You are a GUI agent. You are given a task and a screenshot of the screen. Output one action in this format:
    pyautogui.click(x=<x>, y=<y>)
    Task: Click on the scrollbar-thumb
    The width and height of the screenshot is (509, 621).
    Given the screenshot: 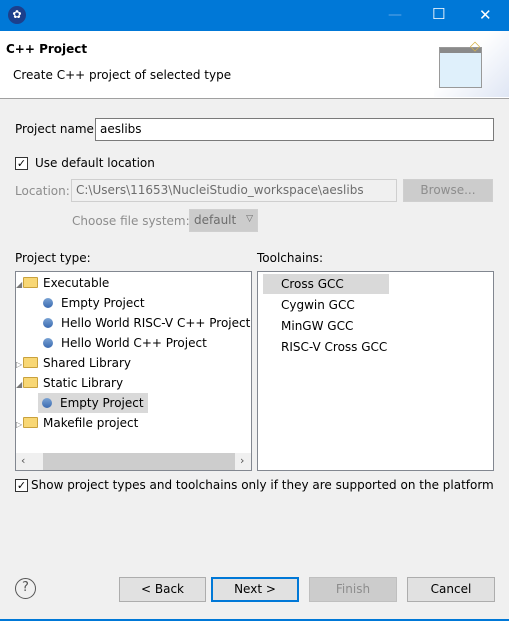 What is the action you would take?
    pyautogui.click(x=139, y=461)
    